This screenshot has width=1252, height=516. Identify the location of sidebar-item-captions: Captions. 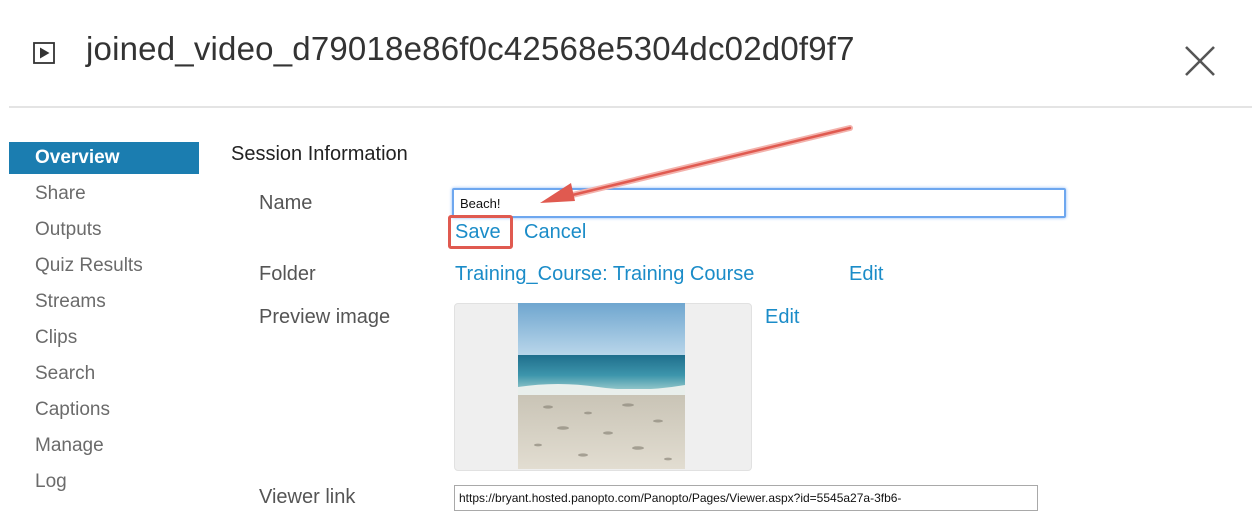
(104, 410).